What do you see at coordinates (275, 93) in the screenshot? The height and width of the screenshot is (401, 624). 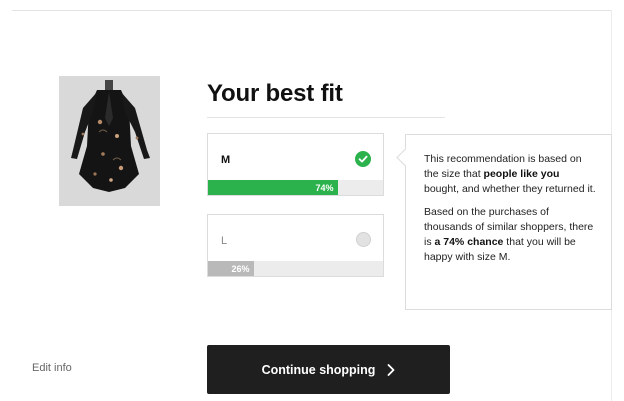 I see `page-title: Your best fit` at bounding box center [275, 93].